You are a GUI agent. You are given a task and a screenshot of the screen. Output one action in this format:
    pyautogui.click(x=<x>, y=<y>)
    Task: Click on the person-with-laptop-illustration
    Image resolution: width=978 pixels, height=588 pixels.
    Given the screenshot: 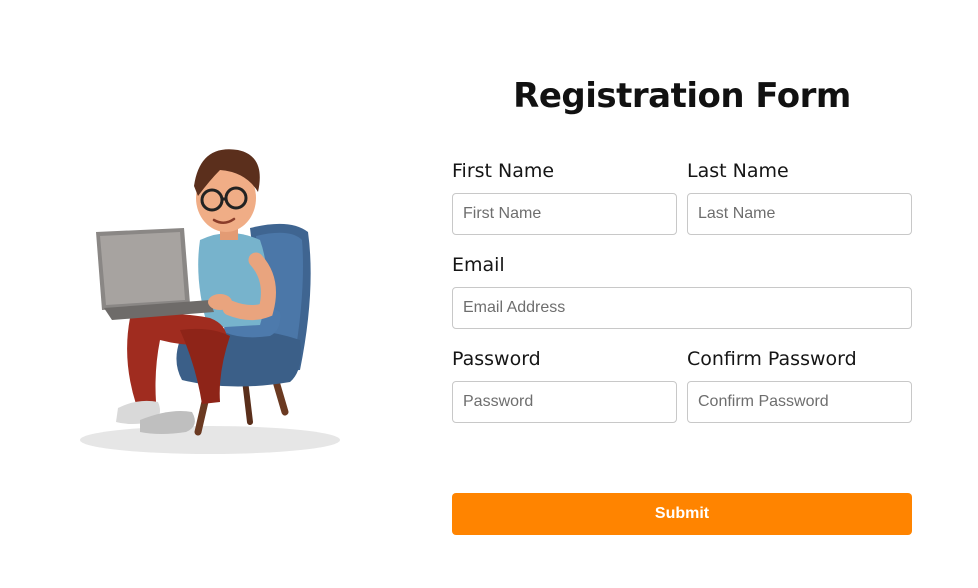 What is the action you would take?
    pyautogui.click(x=210, y=301)
    